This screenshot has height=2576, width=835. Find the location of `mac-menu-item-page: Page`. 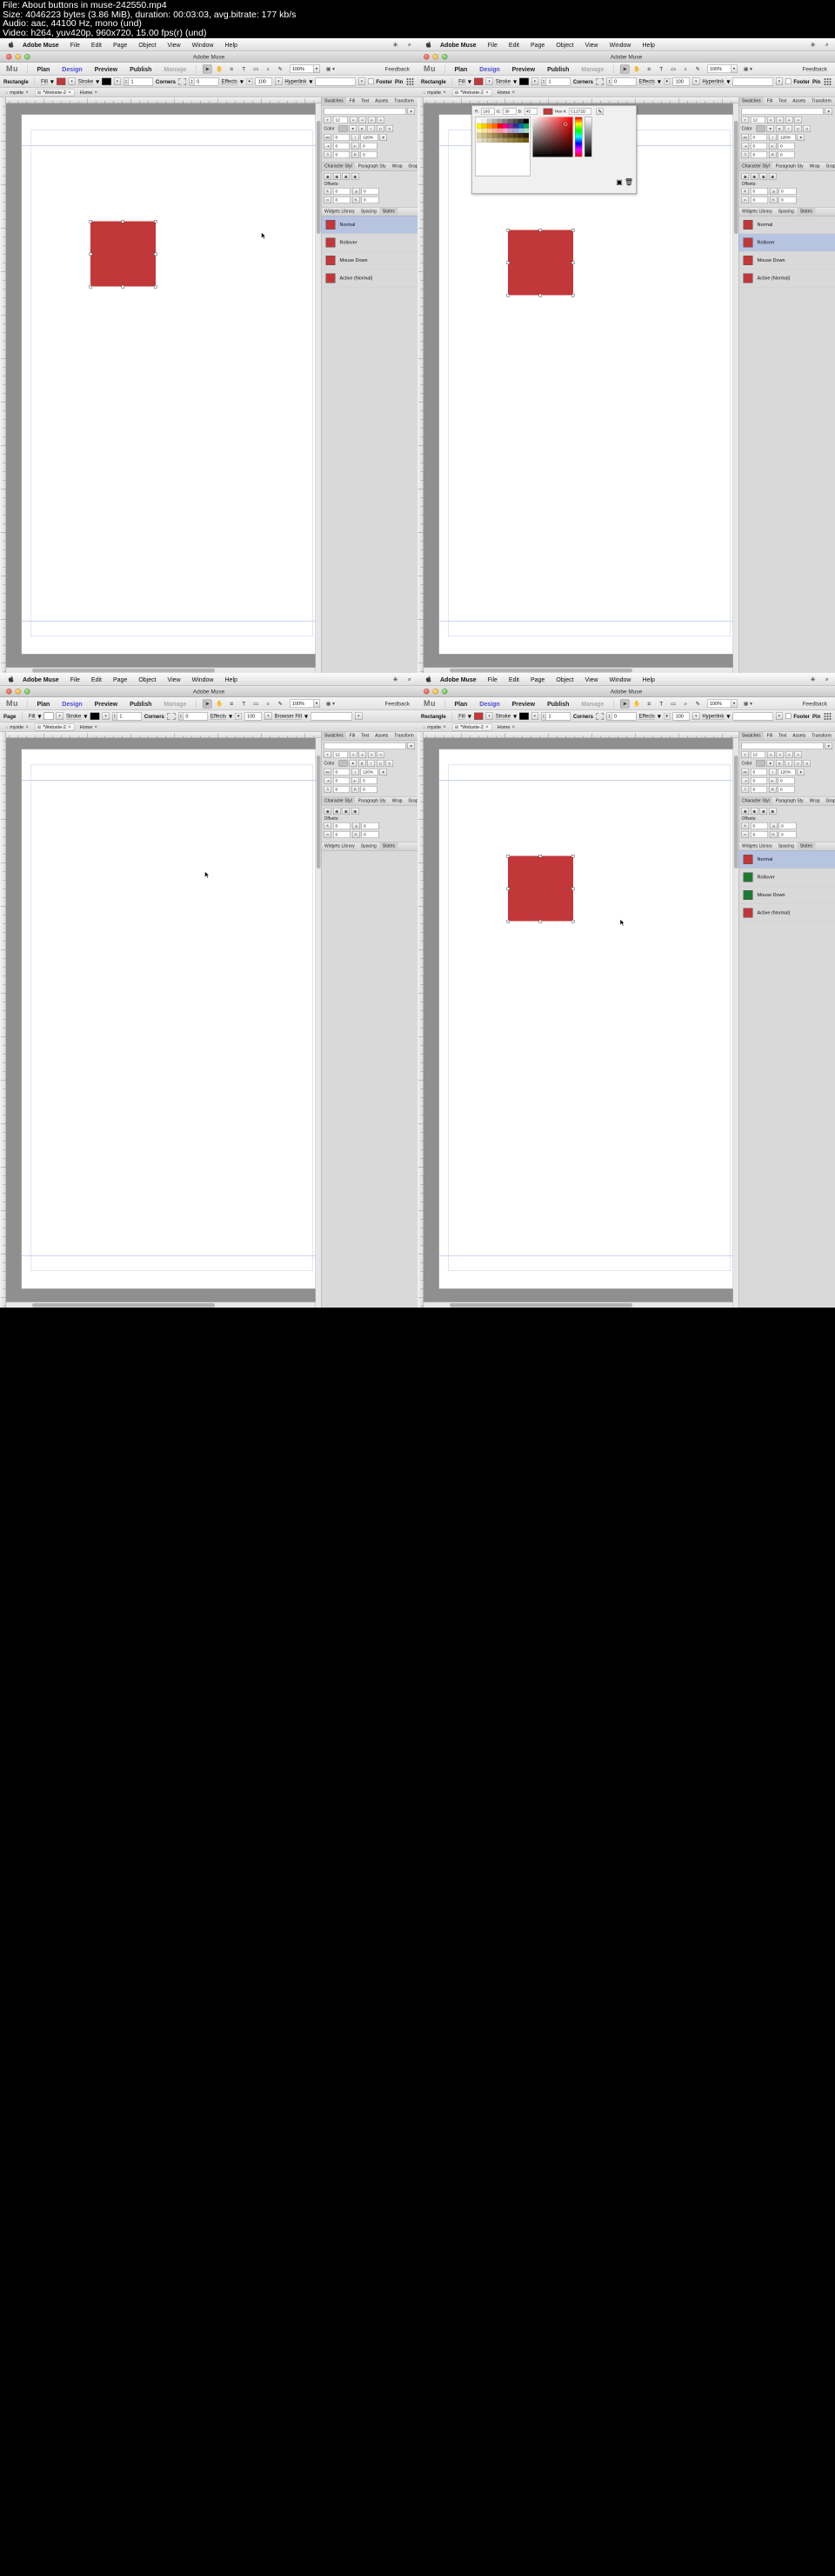

mac-menu-item-page: Page is located at coordinates (537, 679).